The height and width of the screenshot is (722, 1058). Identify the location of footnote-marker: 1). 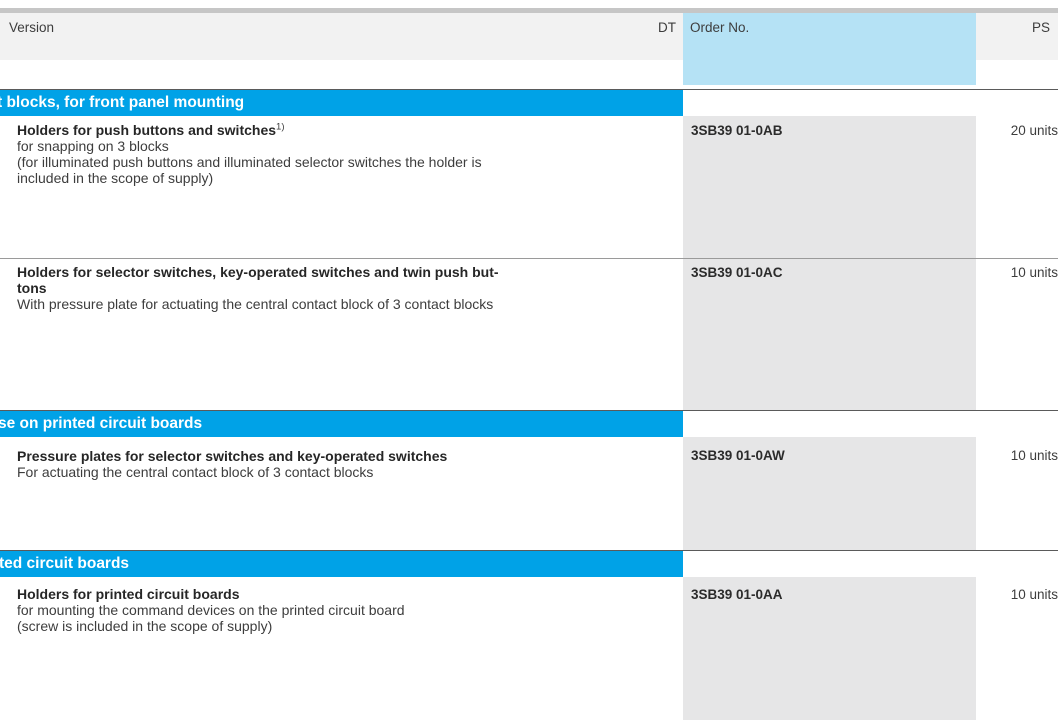
(280, 127).